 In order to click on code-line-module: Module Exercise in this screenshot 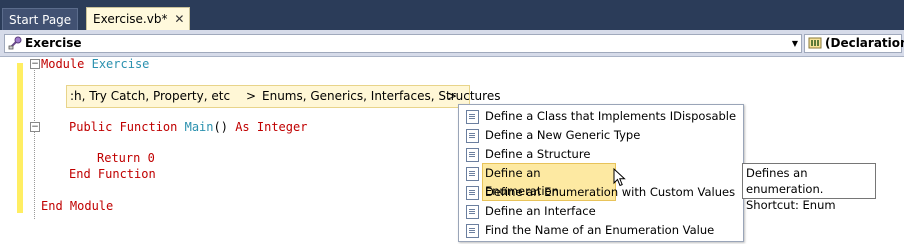, I will do `click(95, 64)`.